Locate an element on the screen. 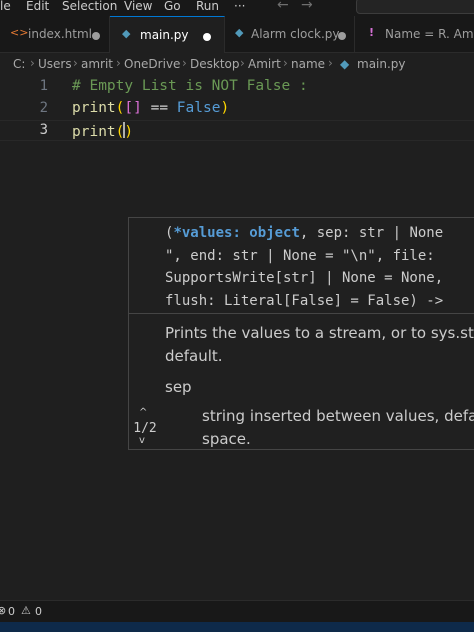 This screenshot has height=632, width=474. breadcrumb-item: Amirt is located at coordinates (264, 64).